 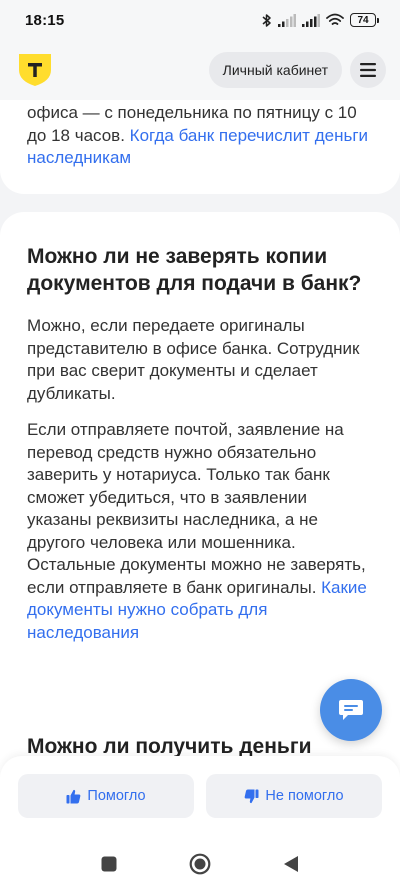 I want to click on not-helped-label: Не помогло, so click(x=304, y=796).